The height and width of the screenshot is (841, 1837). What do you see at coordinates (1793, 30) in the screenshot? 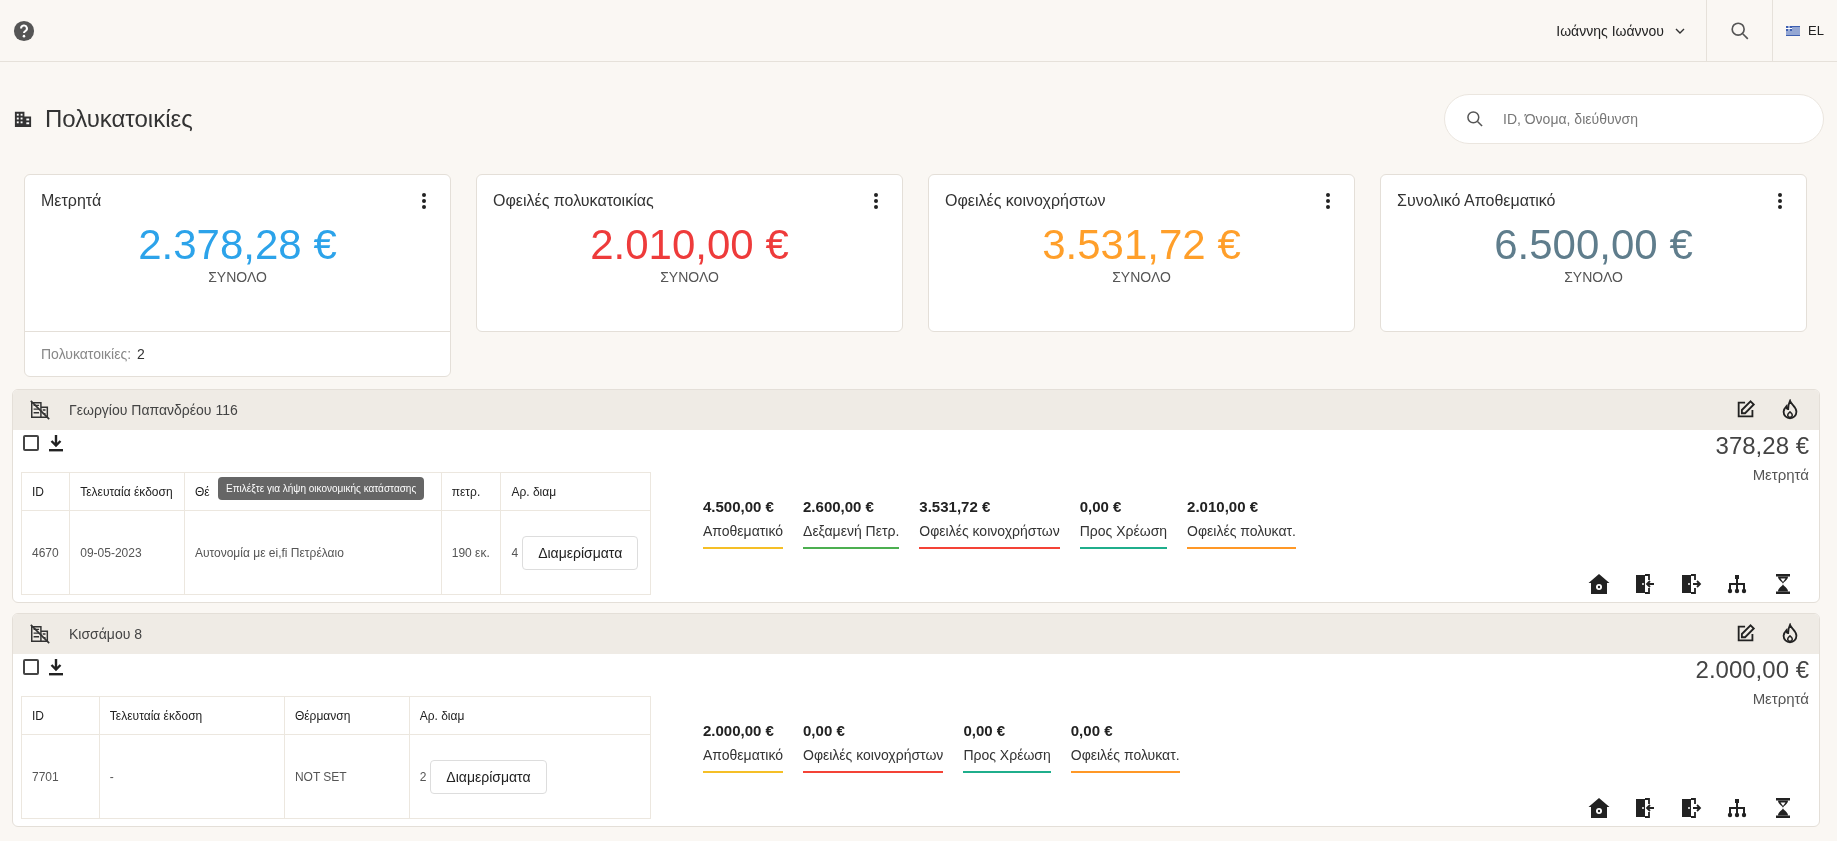
I see `flag-icon` at bounding box center [1793, 30].